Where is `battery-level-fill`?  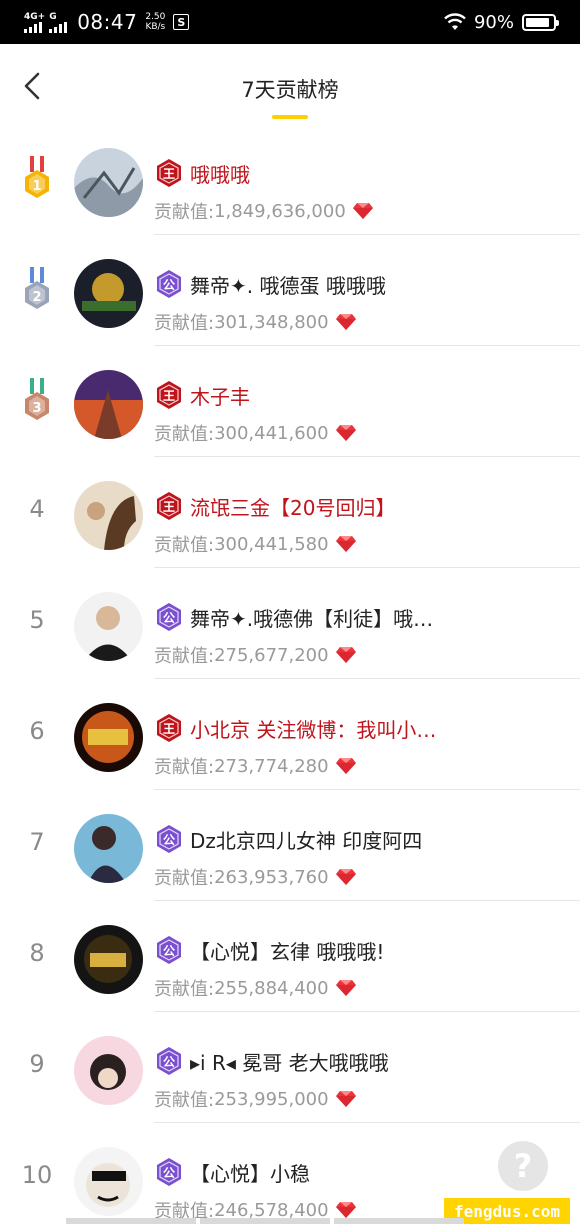
battery-level-fill is located at coordinates (538, 22).